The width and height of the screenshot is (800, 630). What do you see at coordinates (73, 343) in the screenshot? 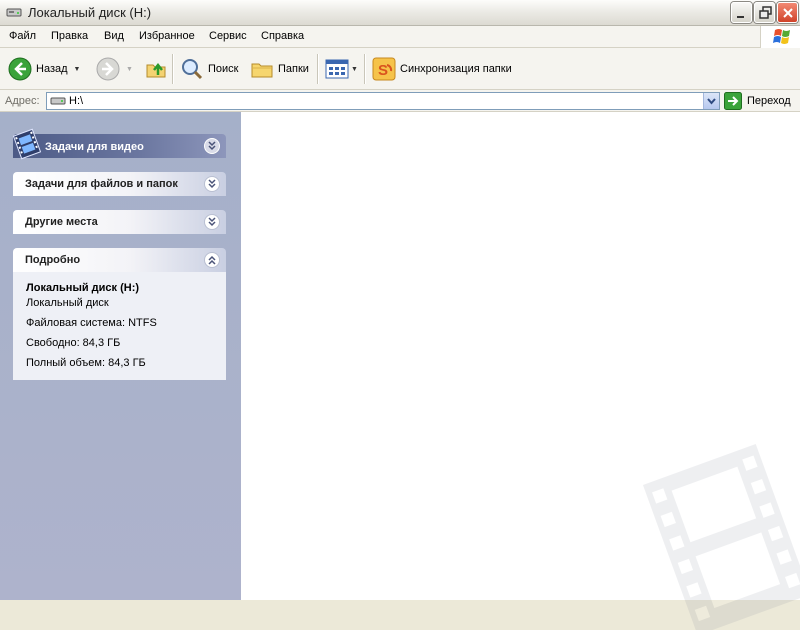
I see `detail-free-space: Свободно: 84,3 ГБ` at bounding box center [73, 343].